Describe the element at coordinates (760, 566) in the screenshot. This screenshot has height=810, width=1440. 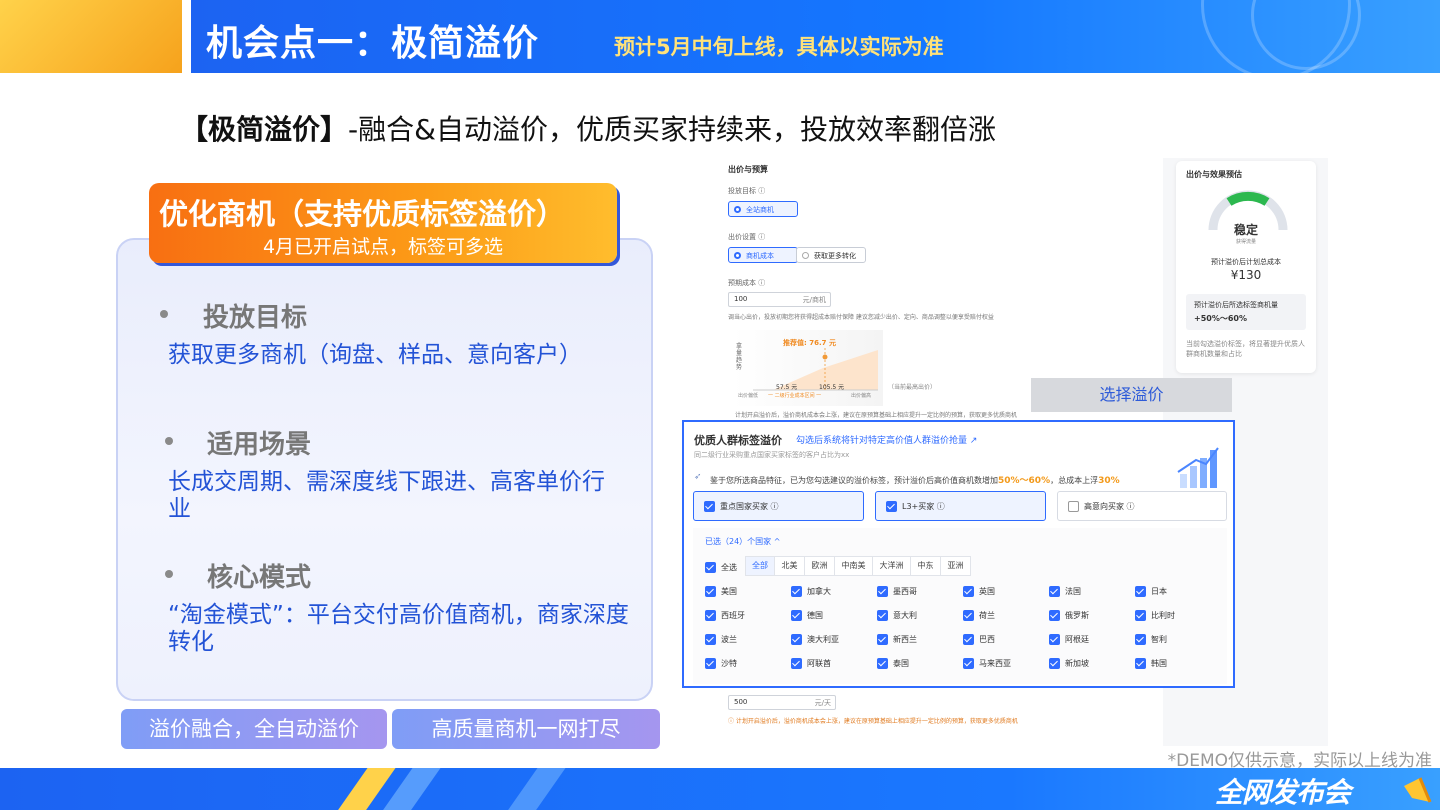
I see `region-tab-all: 全部` at that location.